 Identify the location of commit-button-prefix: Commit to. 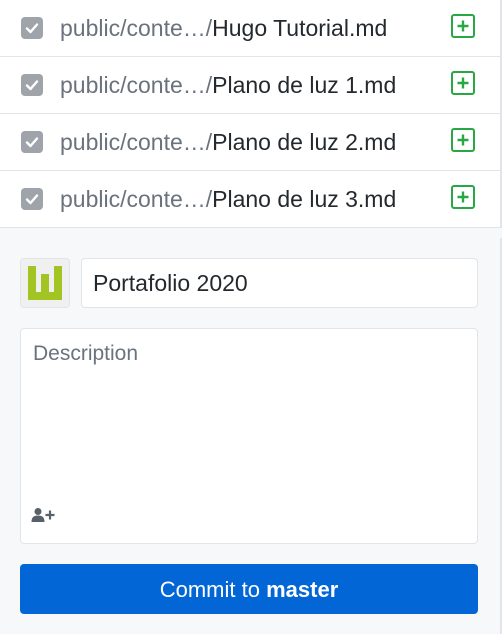
(213, 589).